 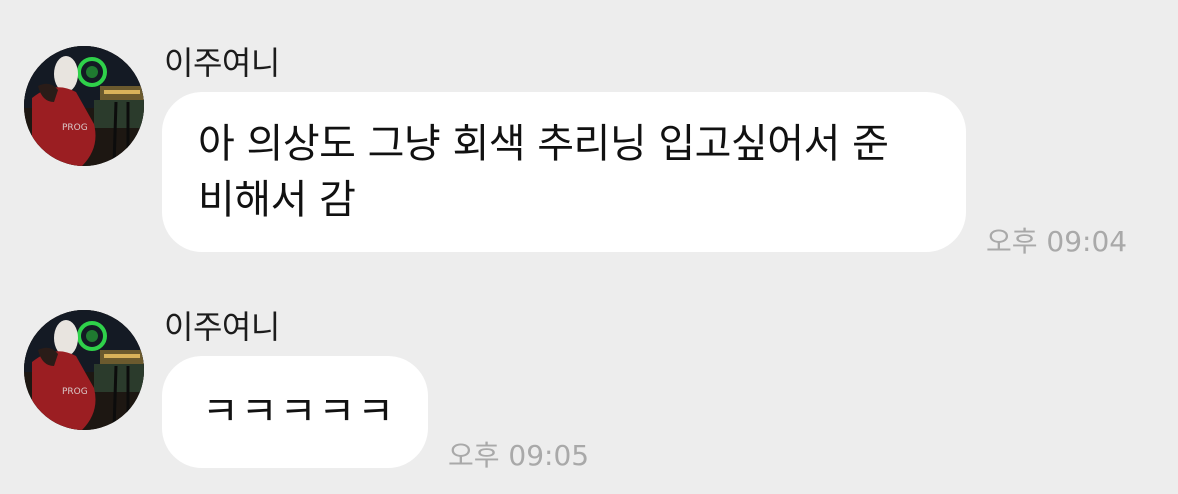 I want to click on message-timestamp: 오후 09:05, so click(x=519, y=455).